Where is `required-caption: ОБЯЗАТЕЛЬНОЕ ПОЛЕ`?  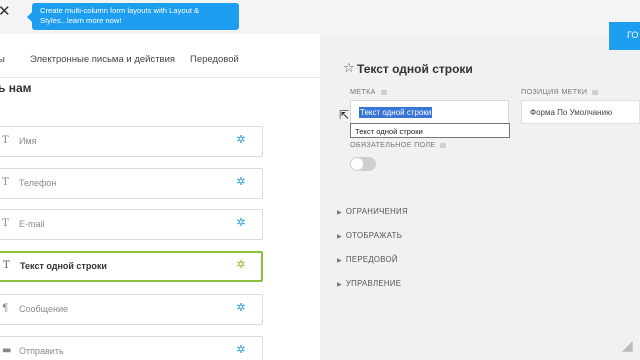 required-caption: ОБЯЗАТЕЛЬНОЕ ПОЛЕ is located at coordinates (398, 144).